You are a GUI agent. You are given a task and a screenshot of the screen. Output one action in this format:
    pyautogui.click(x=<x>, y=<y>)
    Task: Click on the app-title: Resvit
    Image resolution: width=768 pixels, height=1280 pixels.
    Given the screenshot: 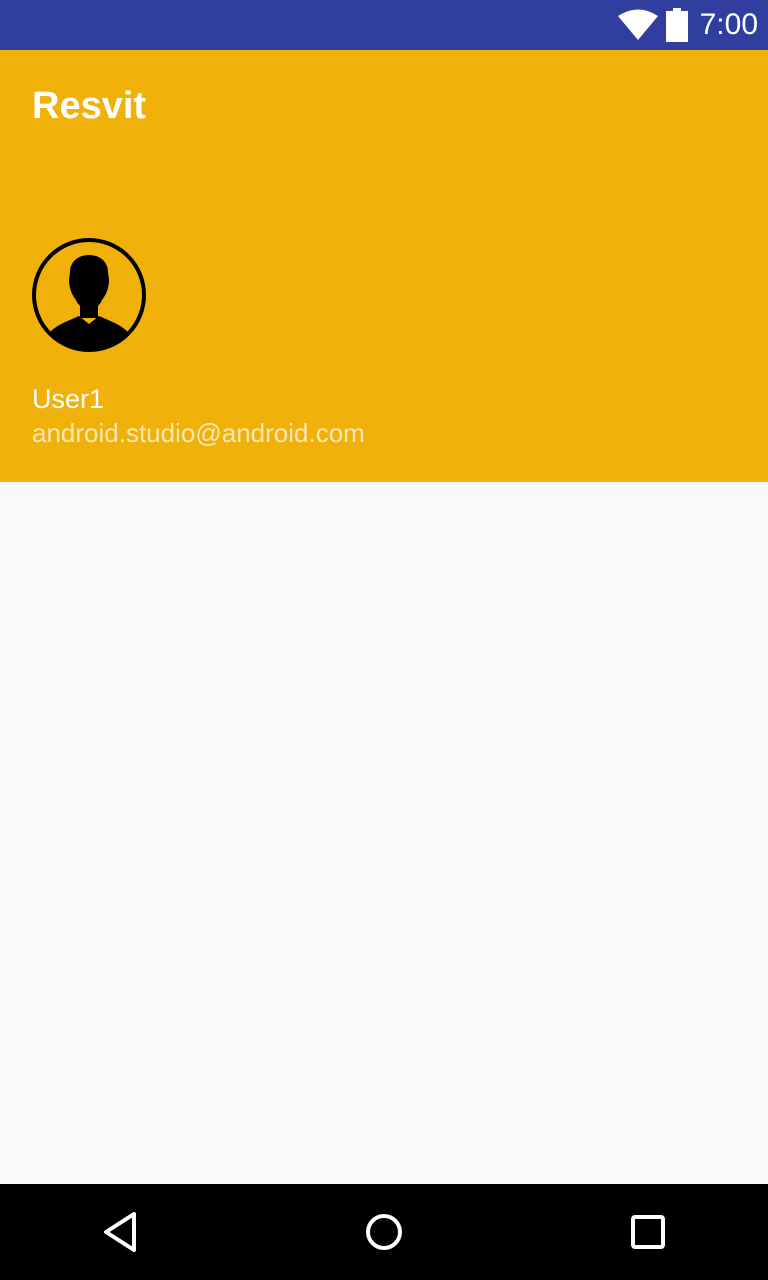 What is the action you would take?
    pyautogui.click(x=89, y=106)
    